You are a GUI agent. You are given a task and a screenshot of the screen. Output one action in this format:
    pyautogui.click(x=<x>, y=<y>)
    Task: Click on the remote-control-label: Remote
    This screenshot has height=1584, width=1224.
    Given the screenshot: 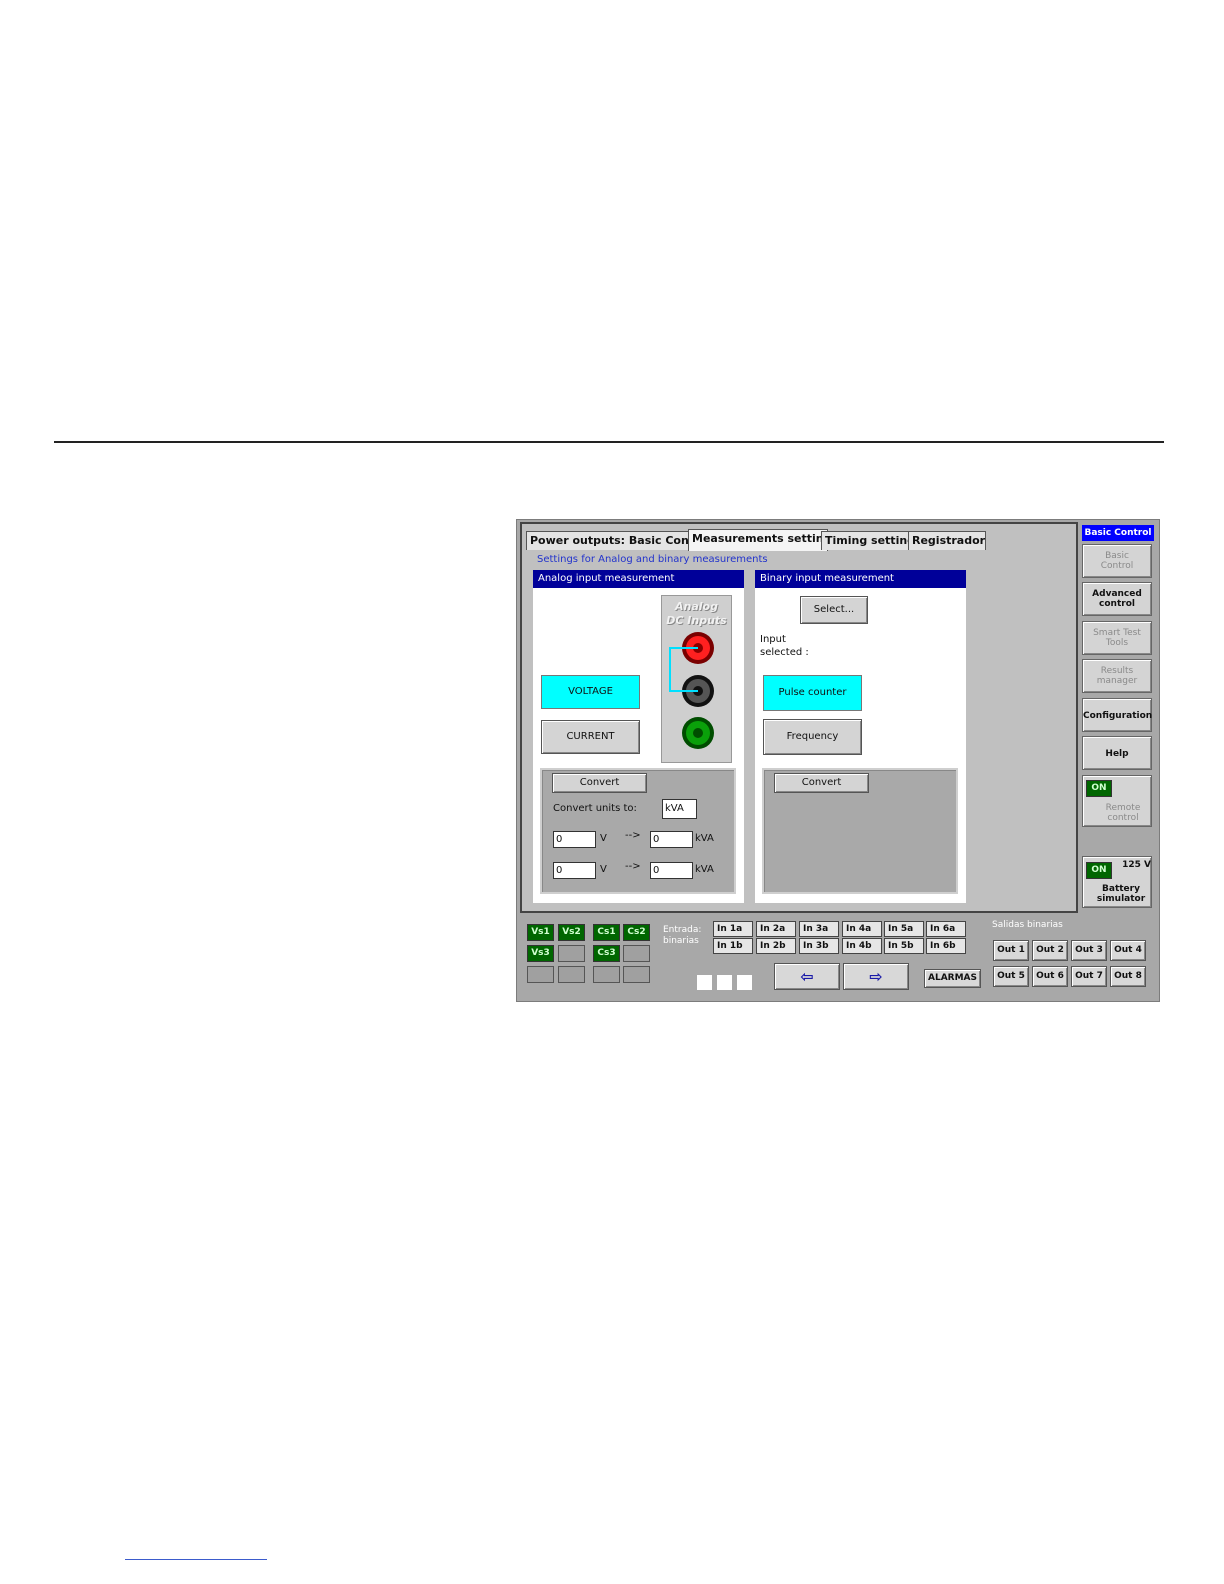 What is the action you would take?
    pyautogui.click(x=1123, y=808)
    